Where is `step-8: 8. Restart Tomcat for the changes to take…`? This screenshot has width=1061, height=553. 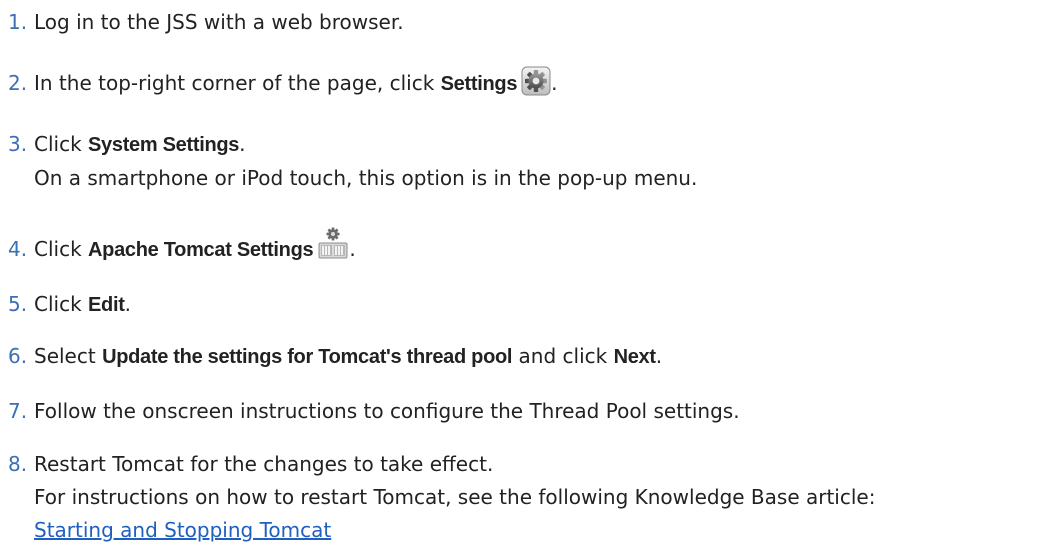
step-8: 8. Restart Tomcat for the changes to take… is located at coordinates (441, 497).